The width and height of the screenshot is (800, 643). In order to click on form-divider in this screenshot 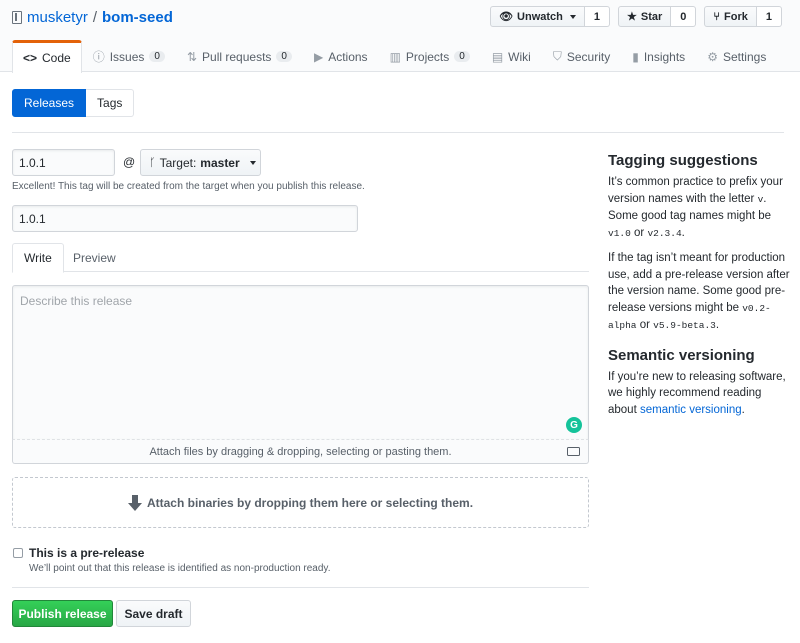, I will do `click(300, 587)`.